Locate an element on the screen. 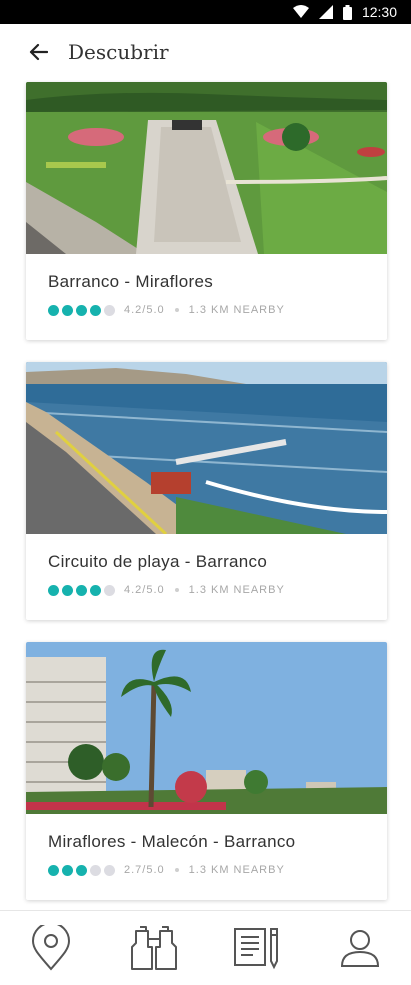  nav-notes-button is located at coordinates (257, 948).